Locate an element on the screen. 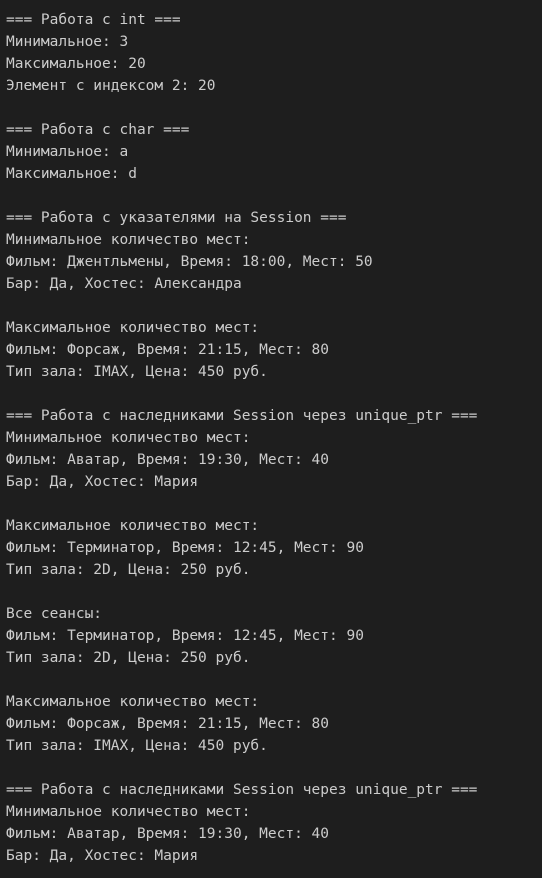 This screenshot has width=542, height=878. output-line: Максимальное: d is located at coordinates (71, 174).